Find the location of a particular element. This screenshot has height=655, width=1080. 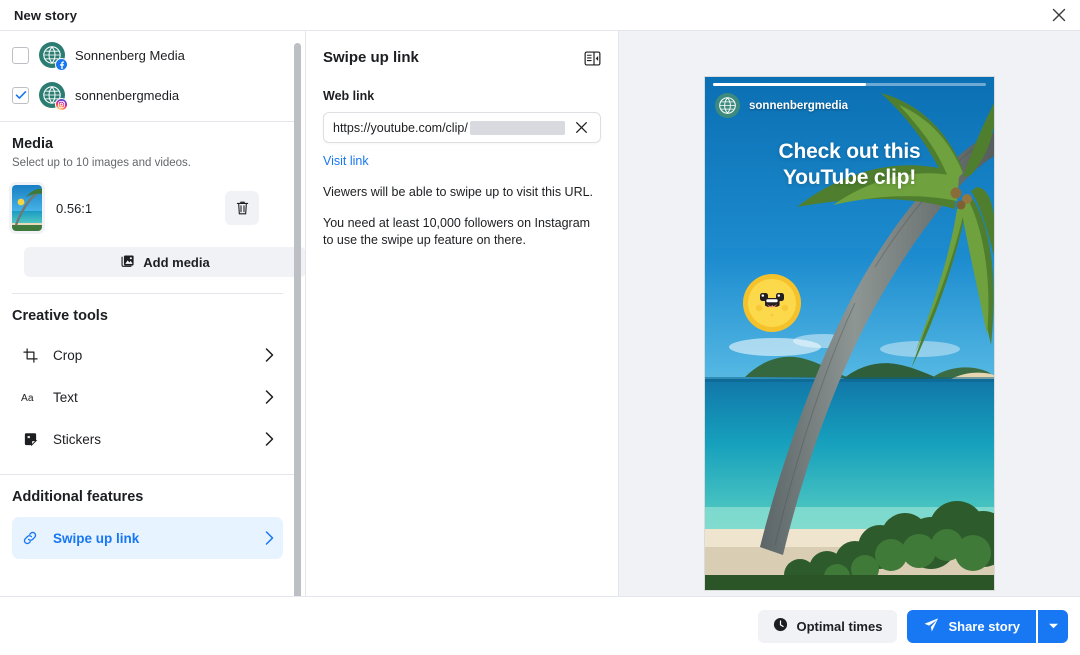

optimal-times-button: Optimal times is located at coordinates (828, 626).